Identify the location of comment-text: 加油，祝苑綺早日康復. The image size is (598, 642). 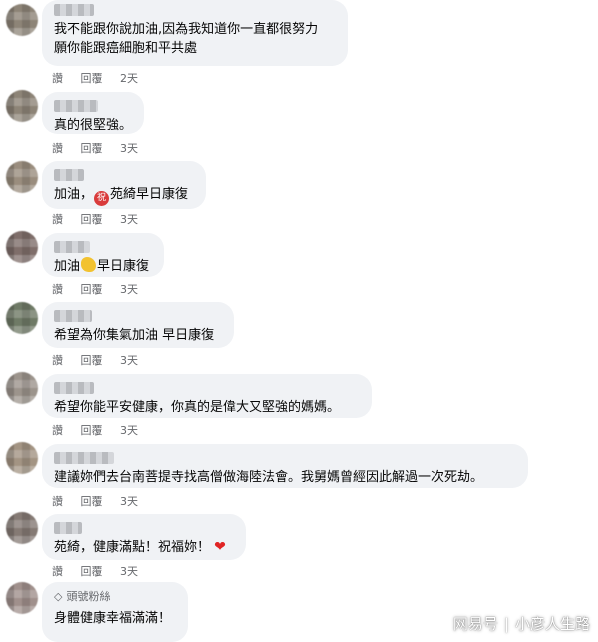
(124, 195).